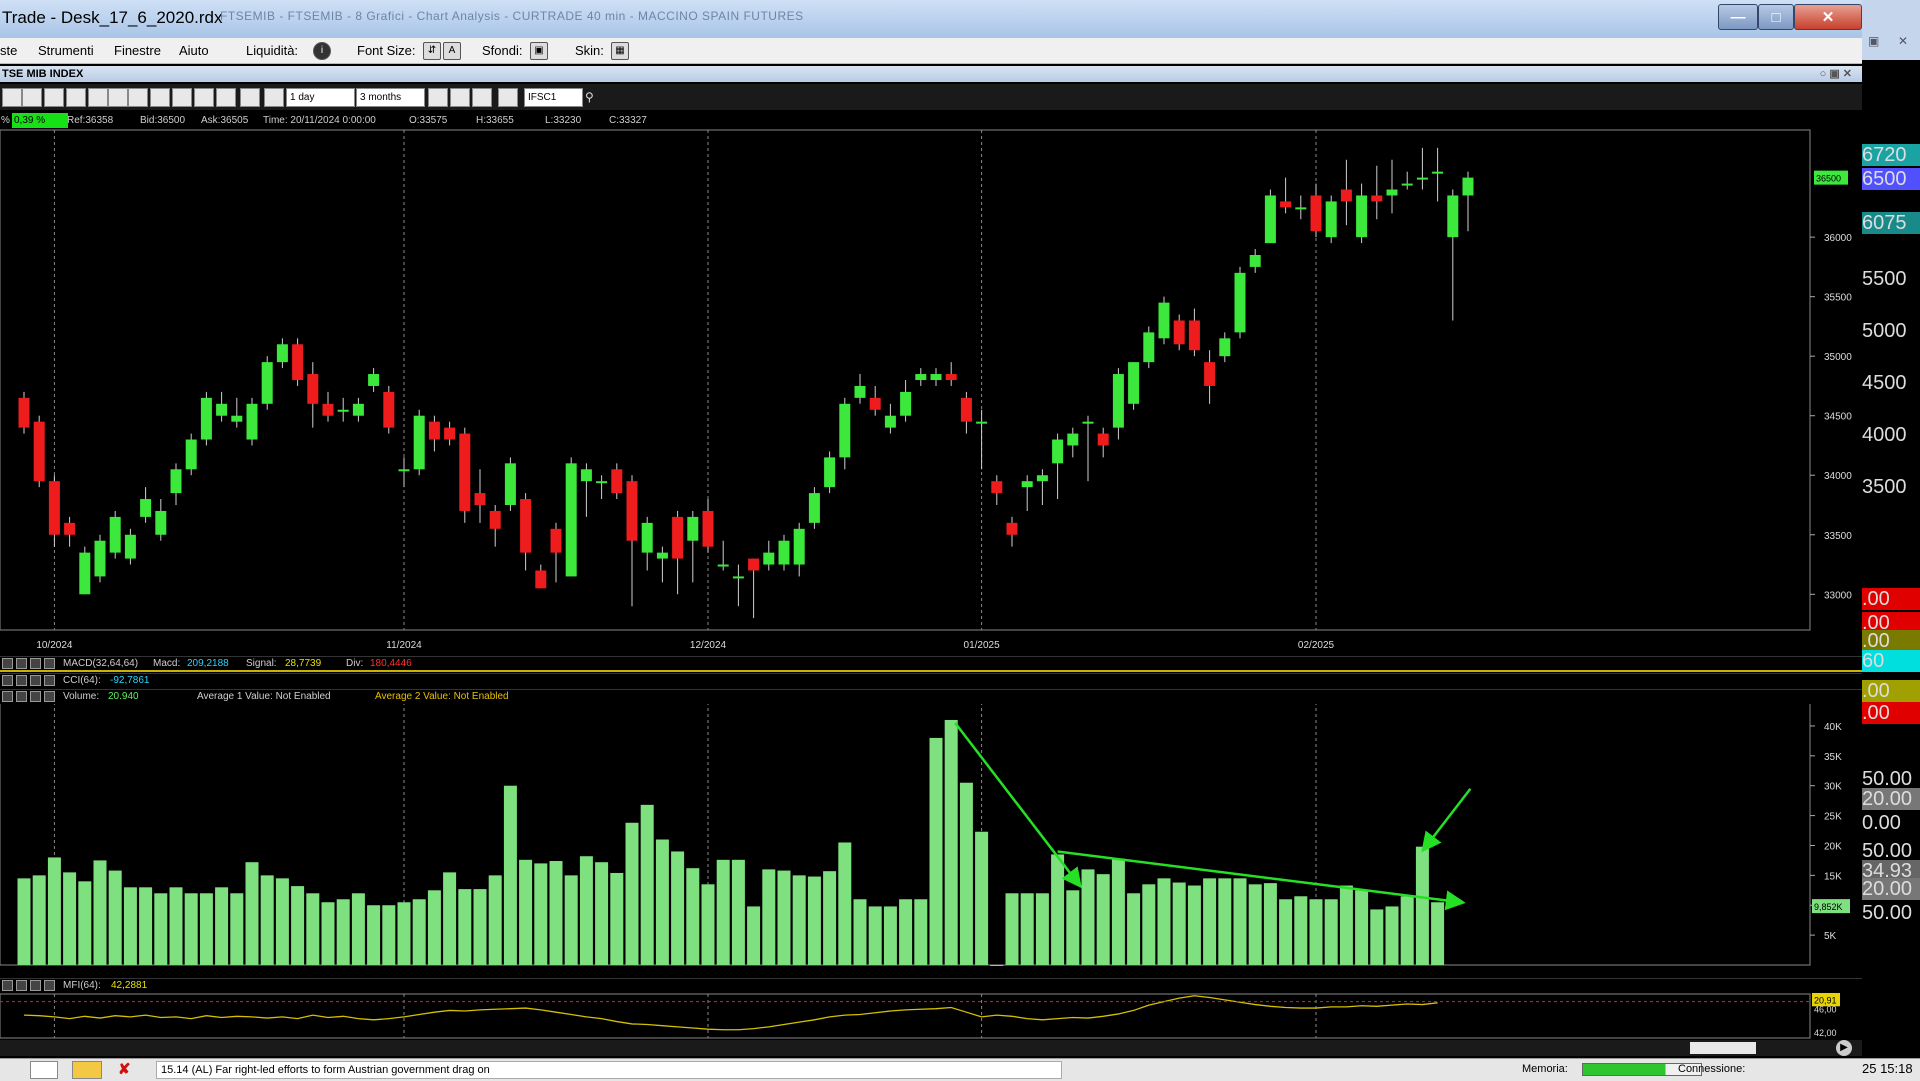  I want to click on mfi-tick-label: 46,00, so click(1825, 1010).